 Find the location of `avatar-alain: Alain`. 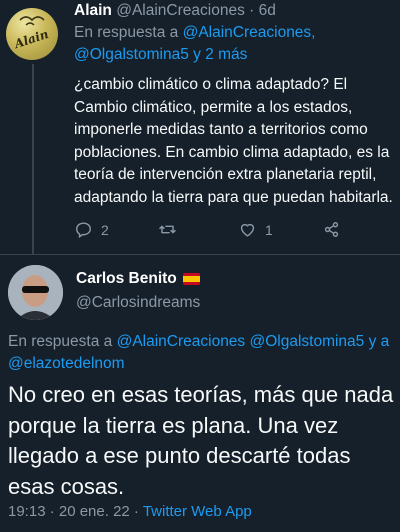

avatar-alain: Alain is located at coordinates (32, 34).